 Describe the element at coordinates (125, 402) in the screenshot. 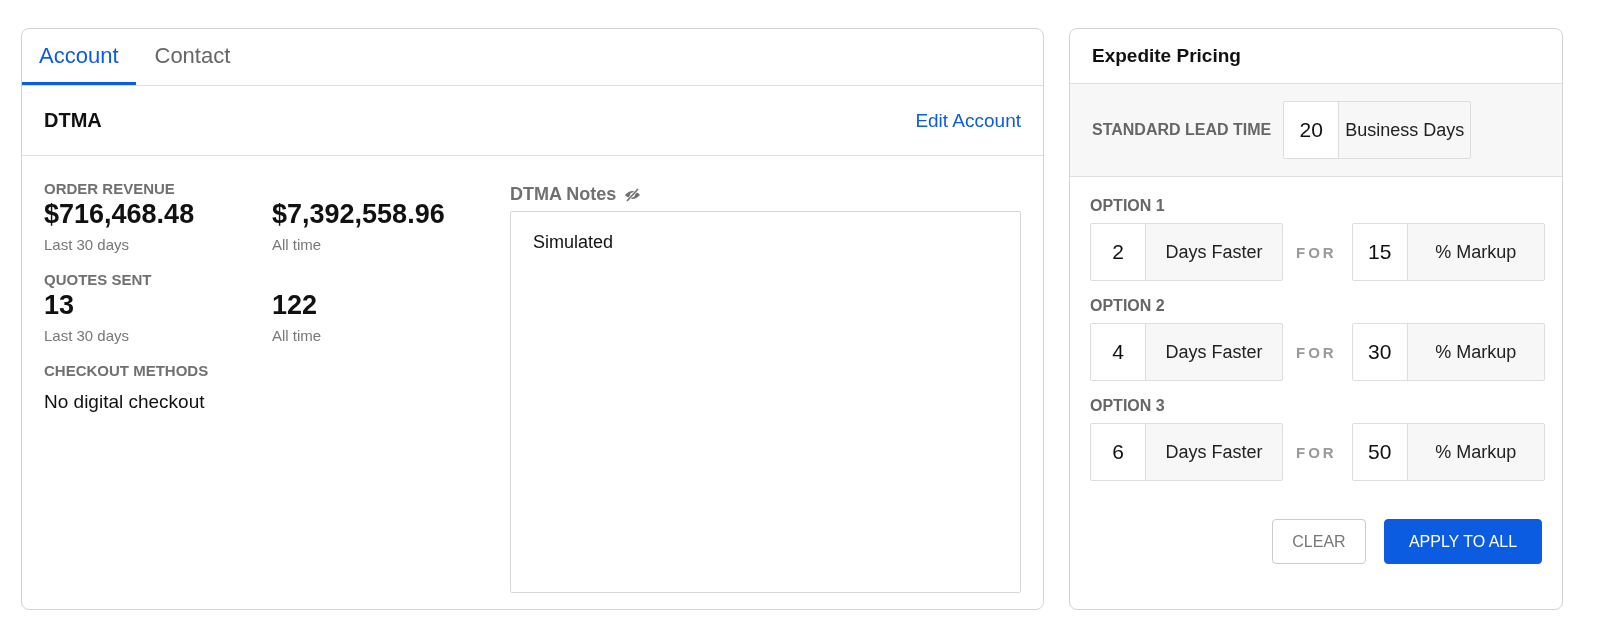

I see `checkout-value: No digital checkout` at that location.